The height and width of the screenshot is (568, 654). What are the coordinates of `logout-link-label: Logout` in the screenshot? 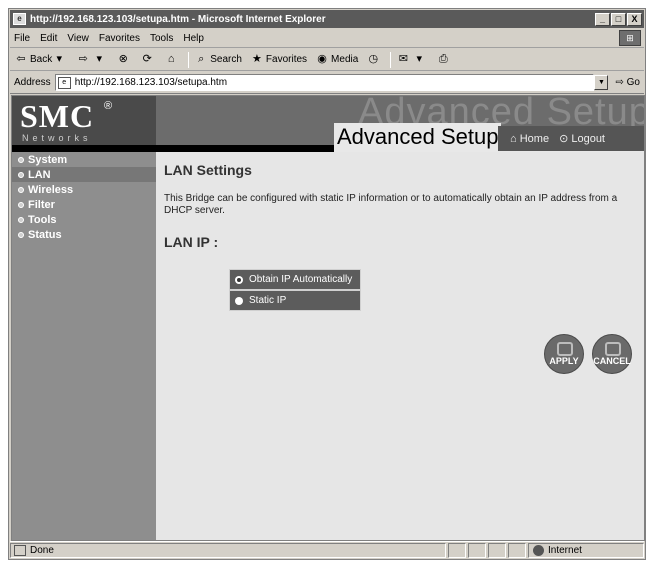 It's located at (588, 139).